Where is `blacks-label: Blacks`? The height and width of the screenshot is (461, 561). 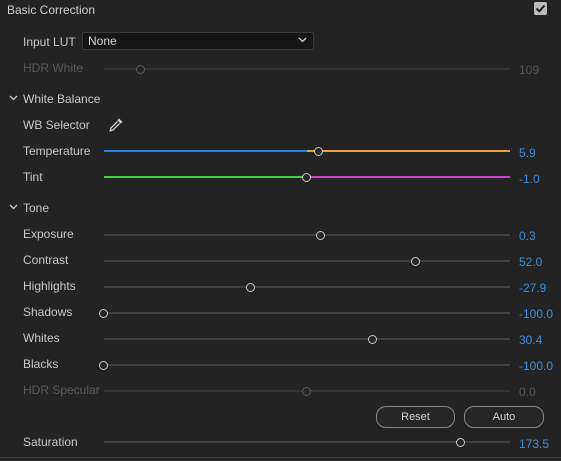 blacks-label: Blacks is located at coordinates (41, 364).